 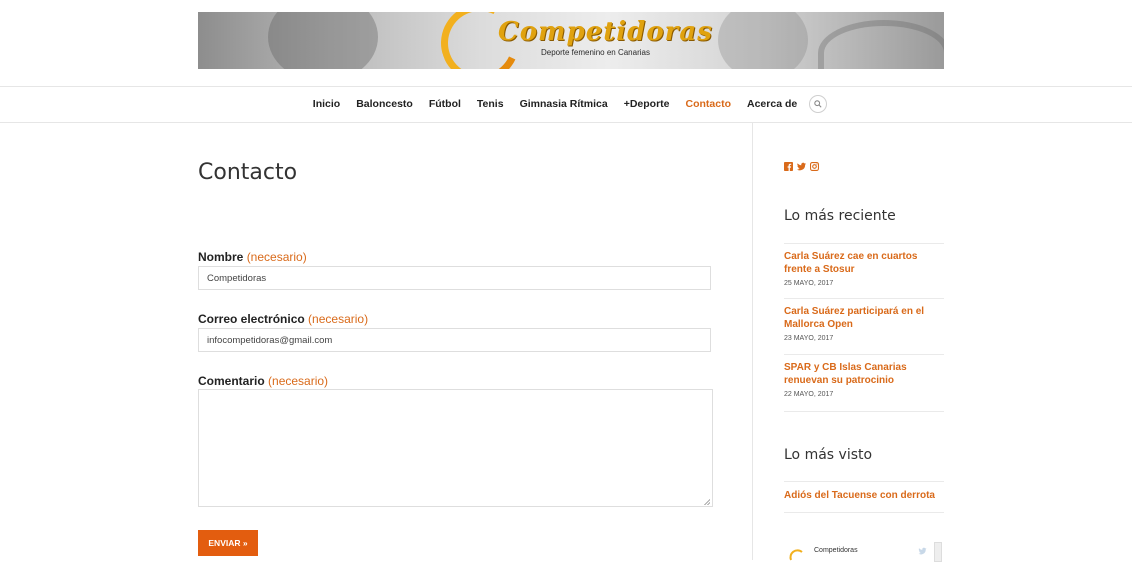 What do you see at coordinates (228, 543) in the screenshot?
I see `submit-button: ENVIAR »` at bounding box center [228, 543].